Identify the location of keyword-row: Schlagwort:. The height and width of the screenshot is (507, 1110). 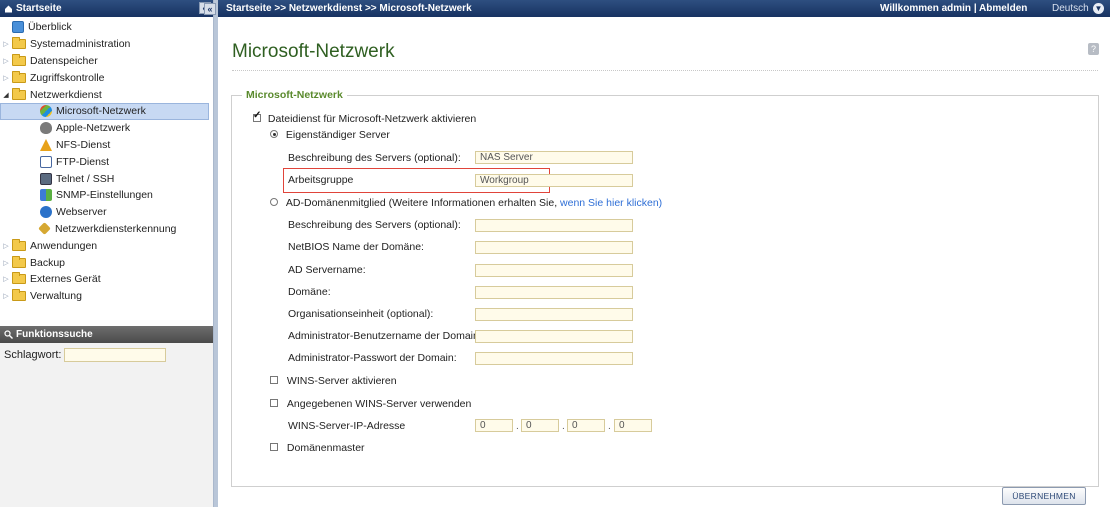
(106, 355).